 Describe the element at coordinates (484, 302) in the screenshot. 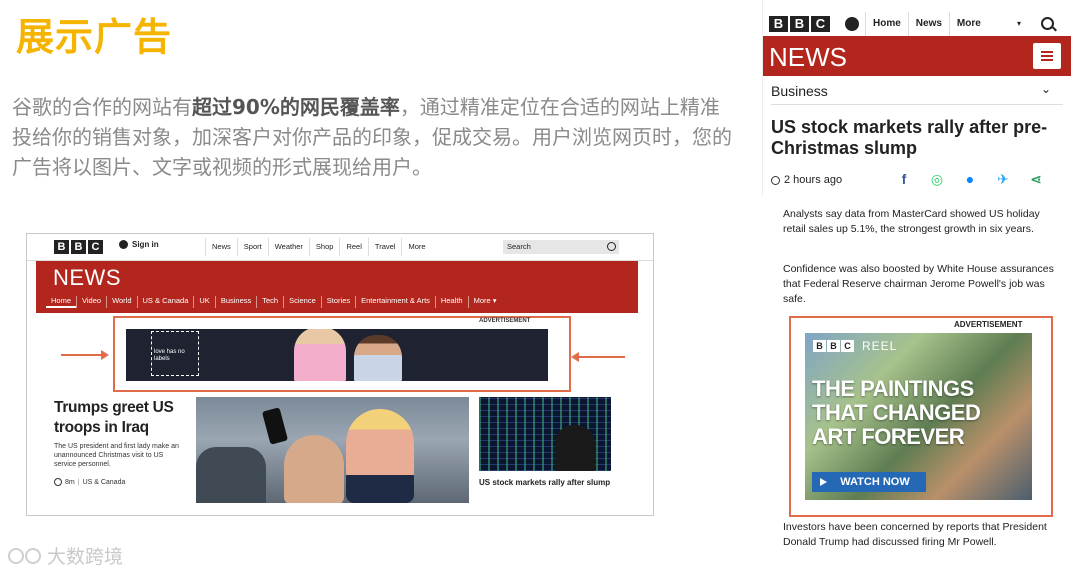

I see `subnav-item-more: More ▾` at that location.